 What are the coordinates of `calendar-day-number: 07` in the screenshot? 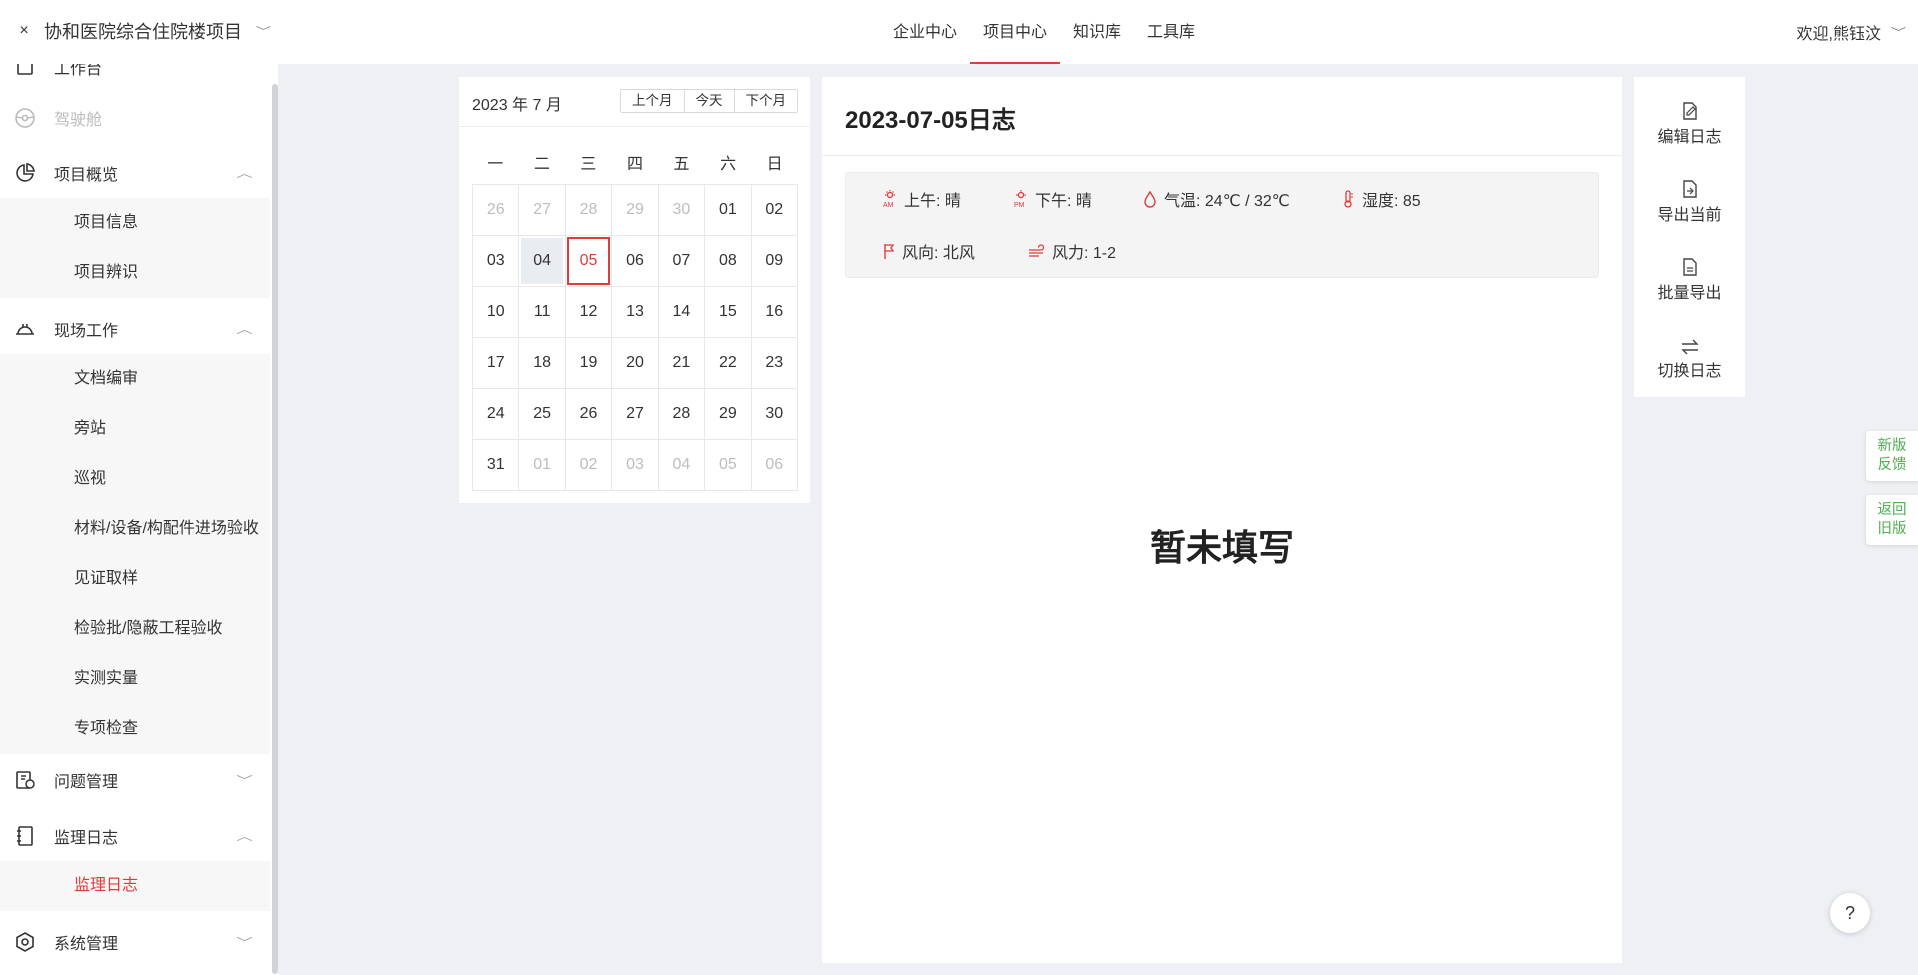 It's located at (681, 260).